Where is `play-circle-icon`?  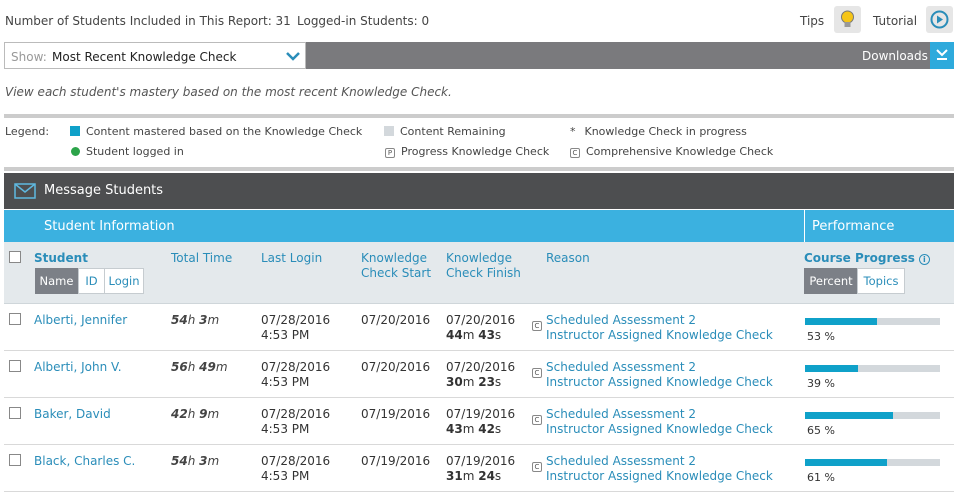
play-circle-icon is located at coordinates (939, 19).